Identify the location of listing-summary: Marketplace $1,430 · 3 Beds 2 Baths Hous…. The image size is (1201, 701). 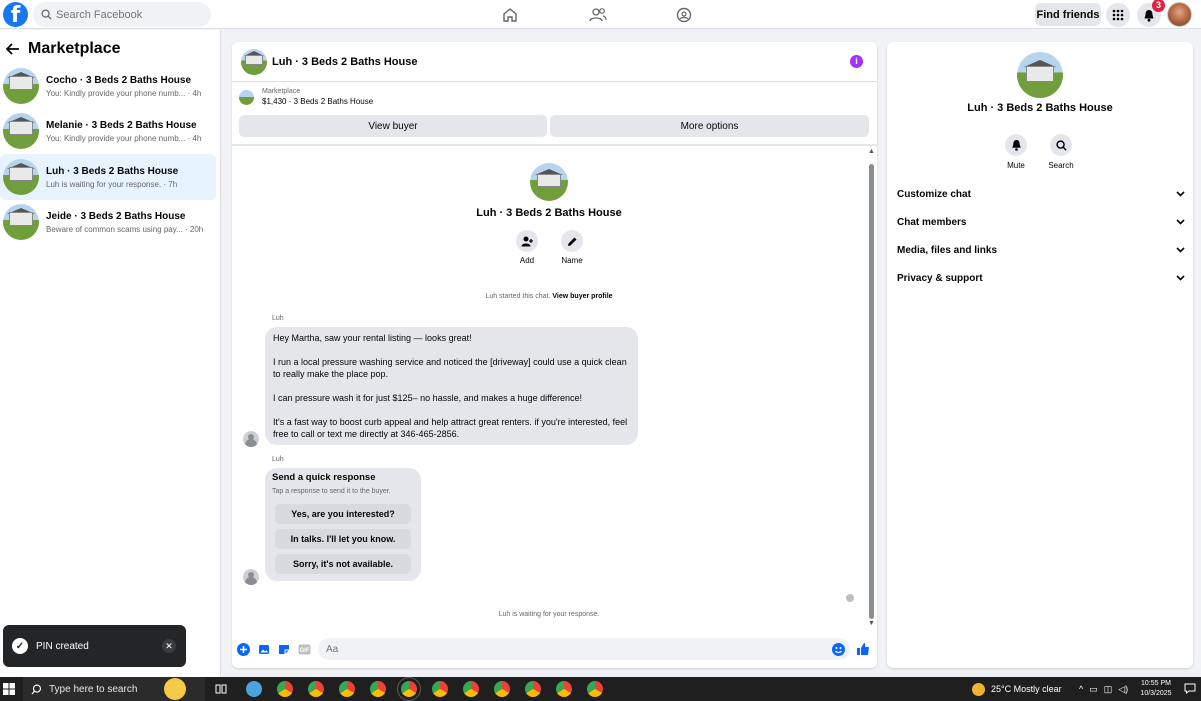
(306, 97).